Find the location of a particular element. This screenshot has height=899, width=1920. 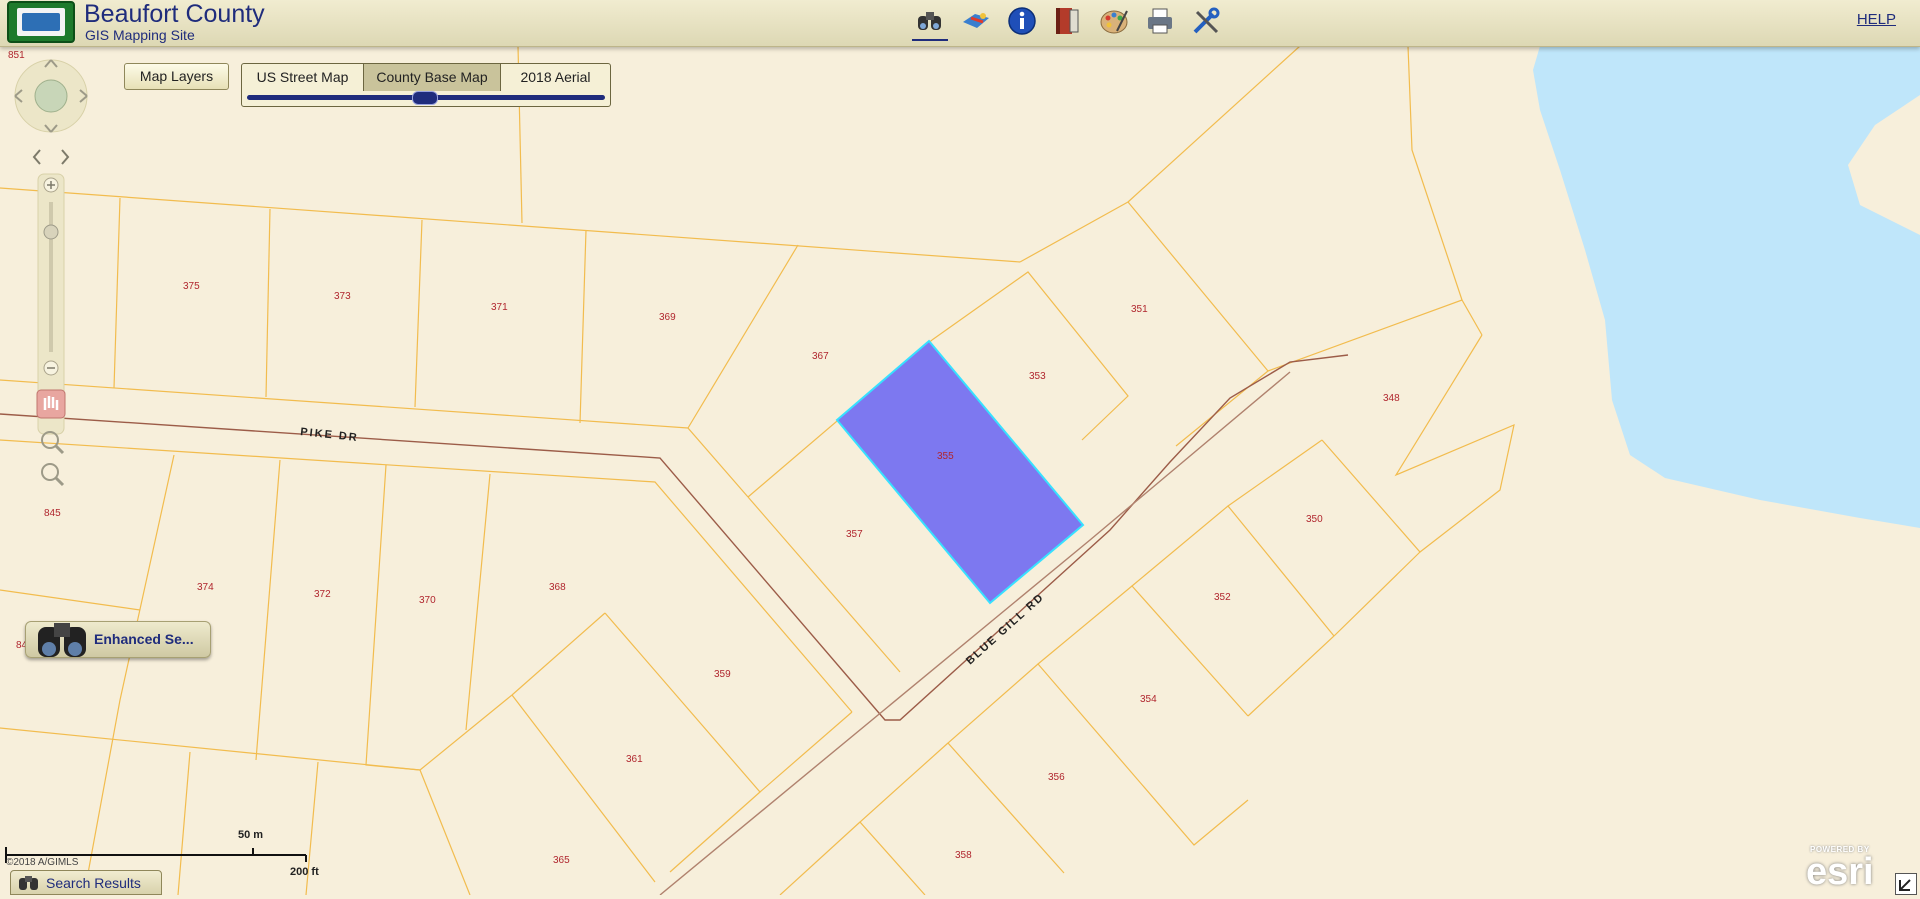

app-subtitle: GIS Mapping Site is located at coordinates (140, 35).